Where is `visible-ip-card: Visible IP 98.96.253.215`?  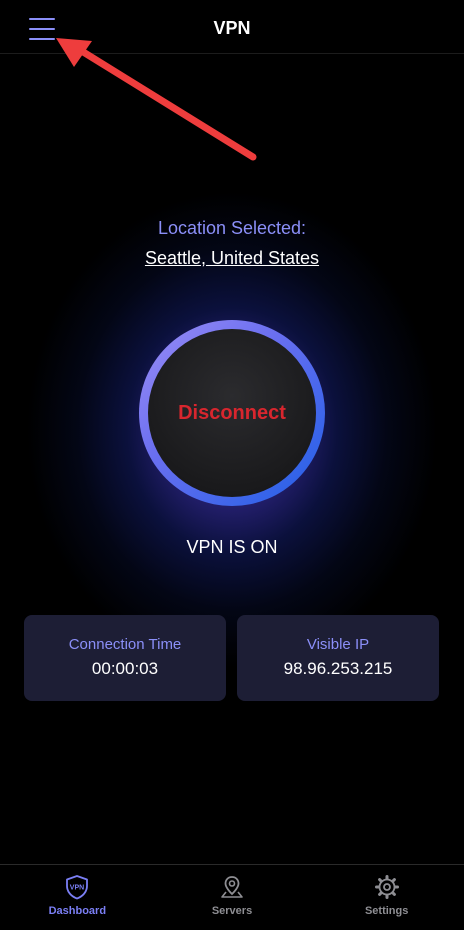 visible-ip-card: Visible IP 98.96.253.215 is located at coordinates (338, 658).